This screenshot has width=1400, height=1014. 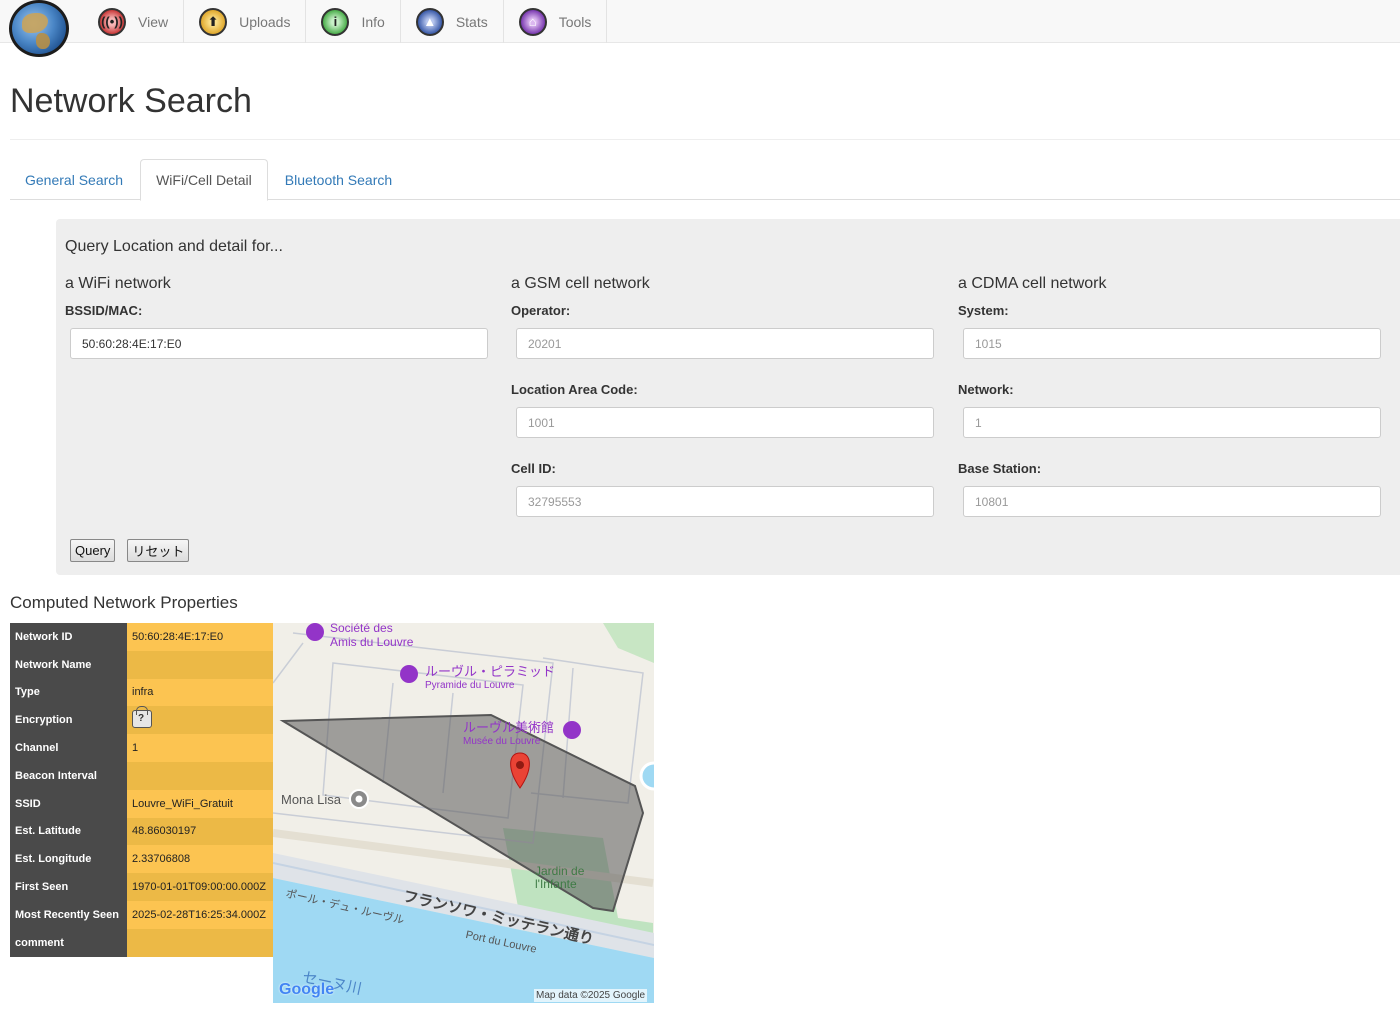 I want to click on lac-input, so click(x=725, y=422).